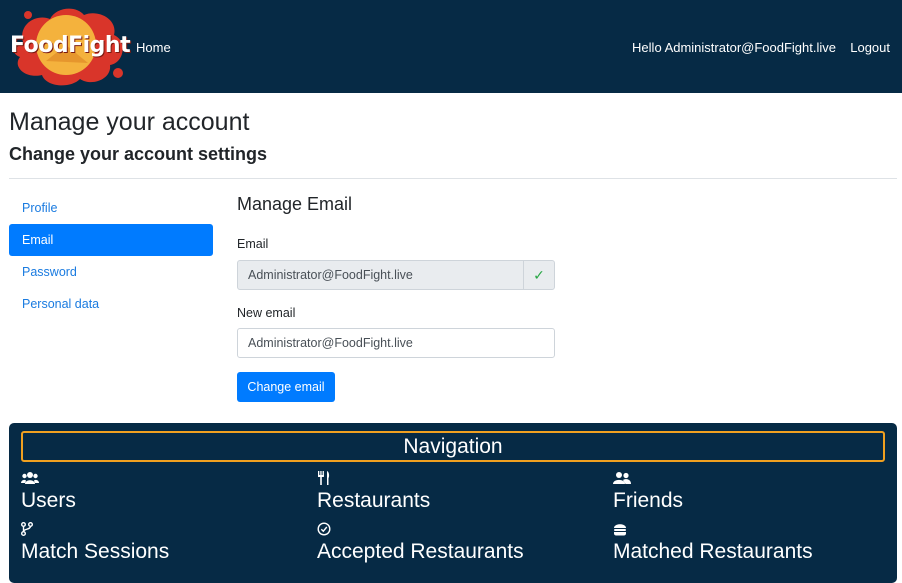  What do you see at coordinates (326, 479) in the screenshot?
I see `utensils-icon` at bounding box center [326, 479].